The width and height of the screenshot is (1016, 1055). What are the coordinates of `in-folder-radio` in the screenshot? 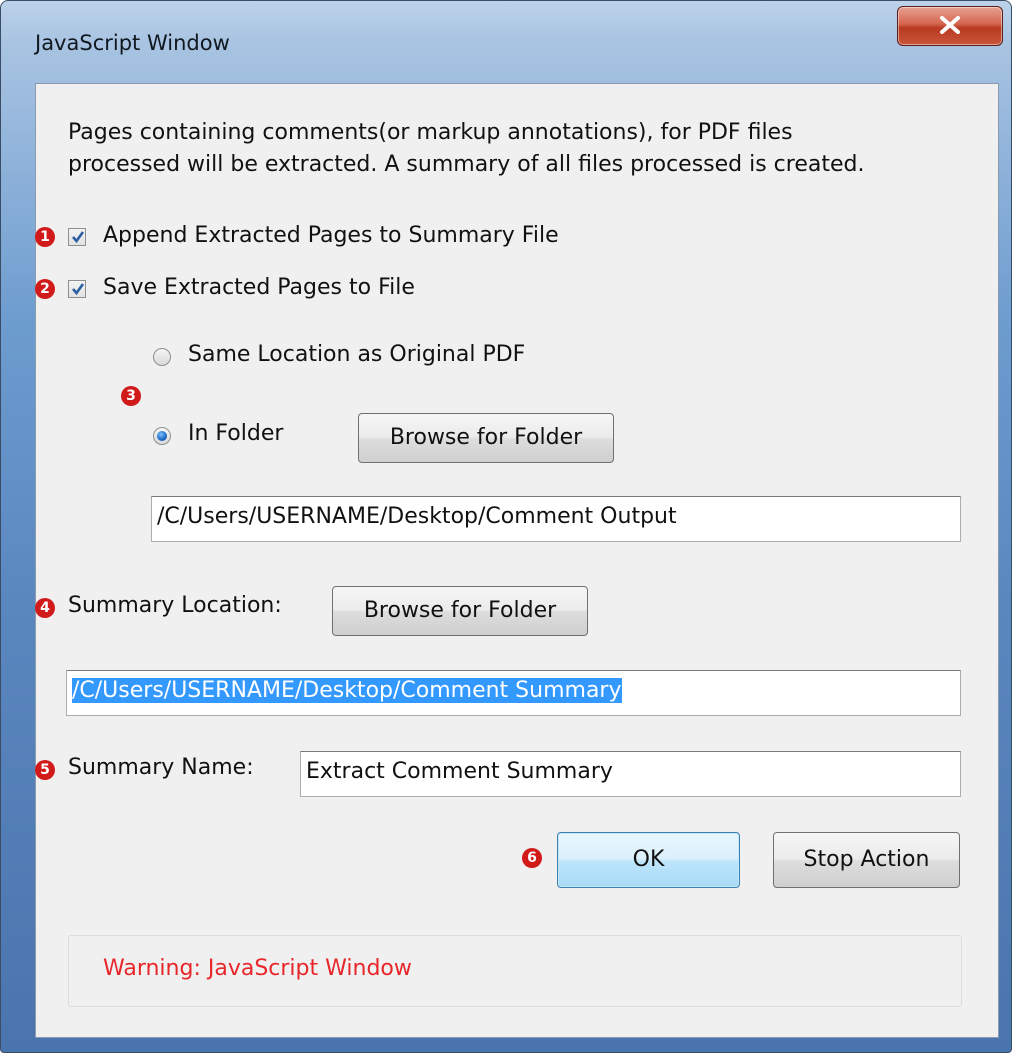 It's located at (162, 436).